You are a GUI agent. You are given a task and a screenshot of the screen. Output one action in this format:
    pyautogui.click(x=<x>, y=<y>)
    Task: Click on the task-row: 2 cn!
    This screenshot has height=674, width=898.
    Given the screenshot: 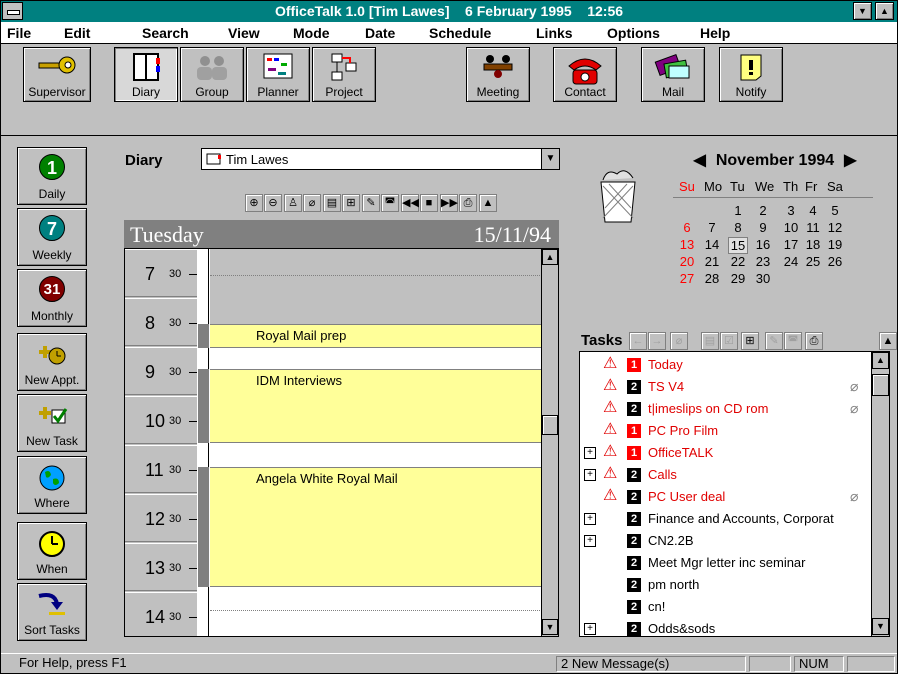 What is the action you would take?
    pyautogui.click(x=725, y=607)
    